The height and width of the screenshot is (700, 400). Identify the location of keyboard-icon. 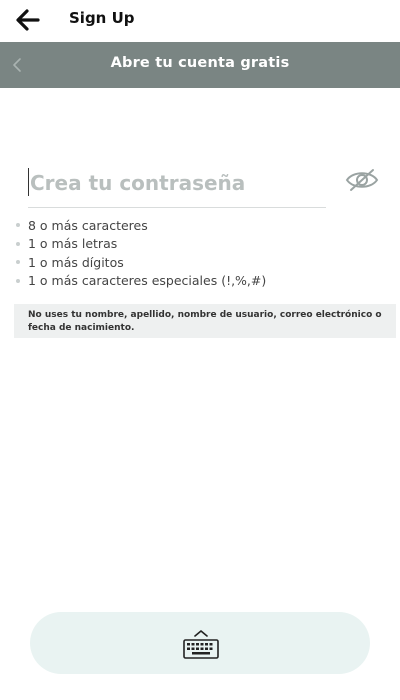
(201, 644).